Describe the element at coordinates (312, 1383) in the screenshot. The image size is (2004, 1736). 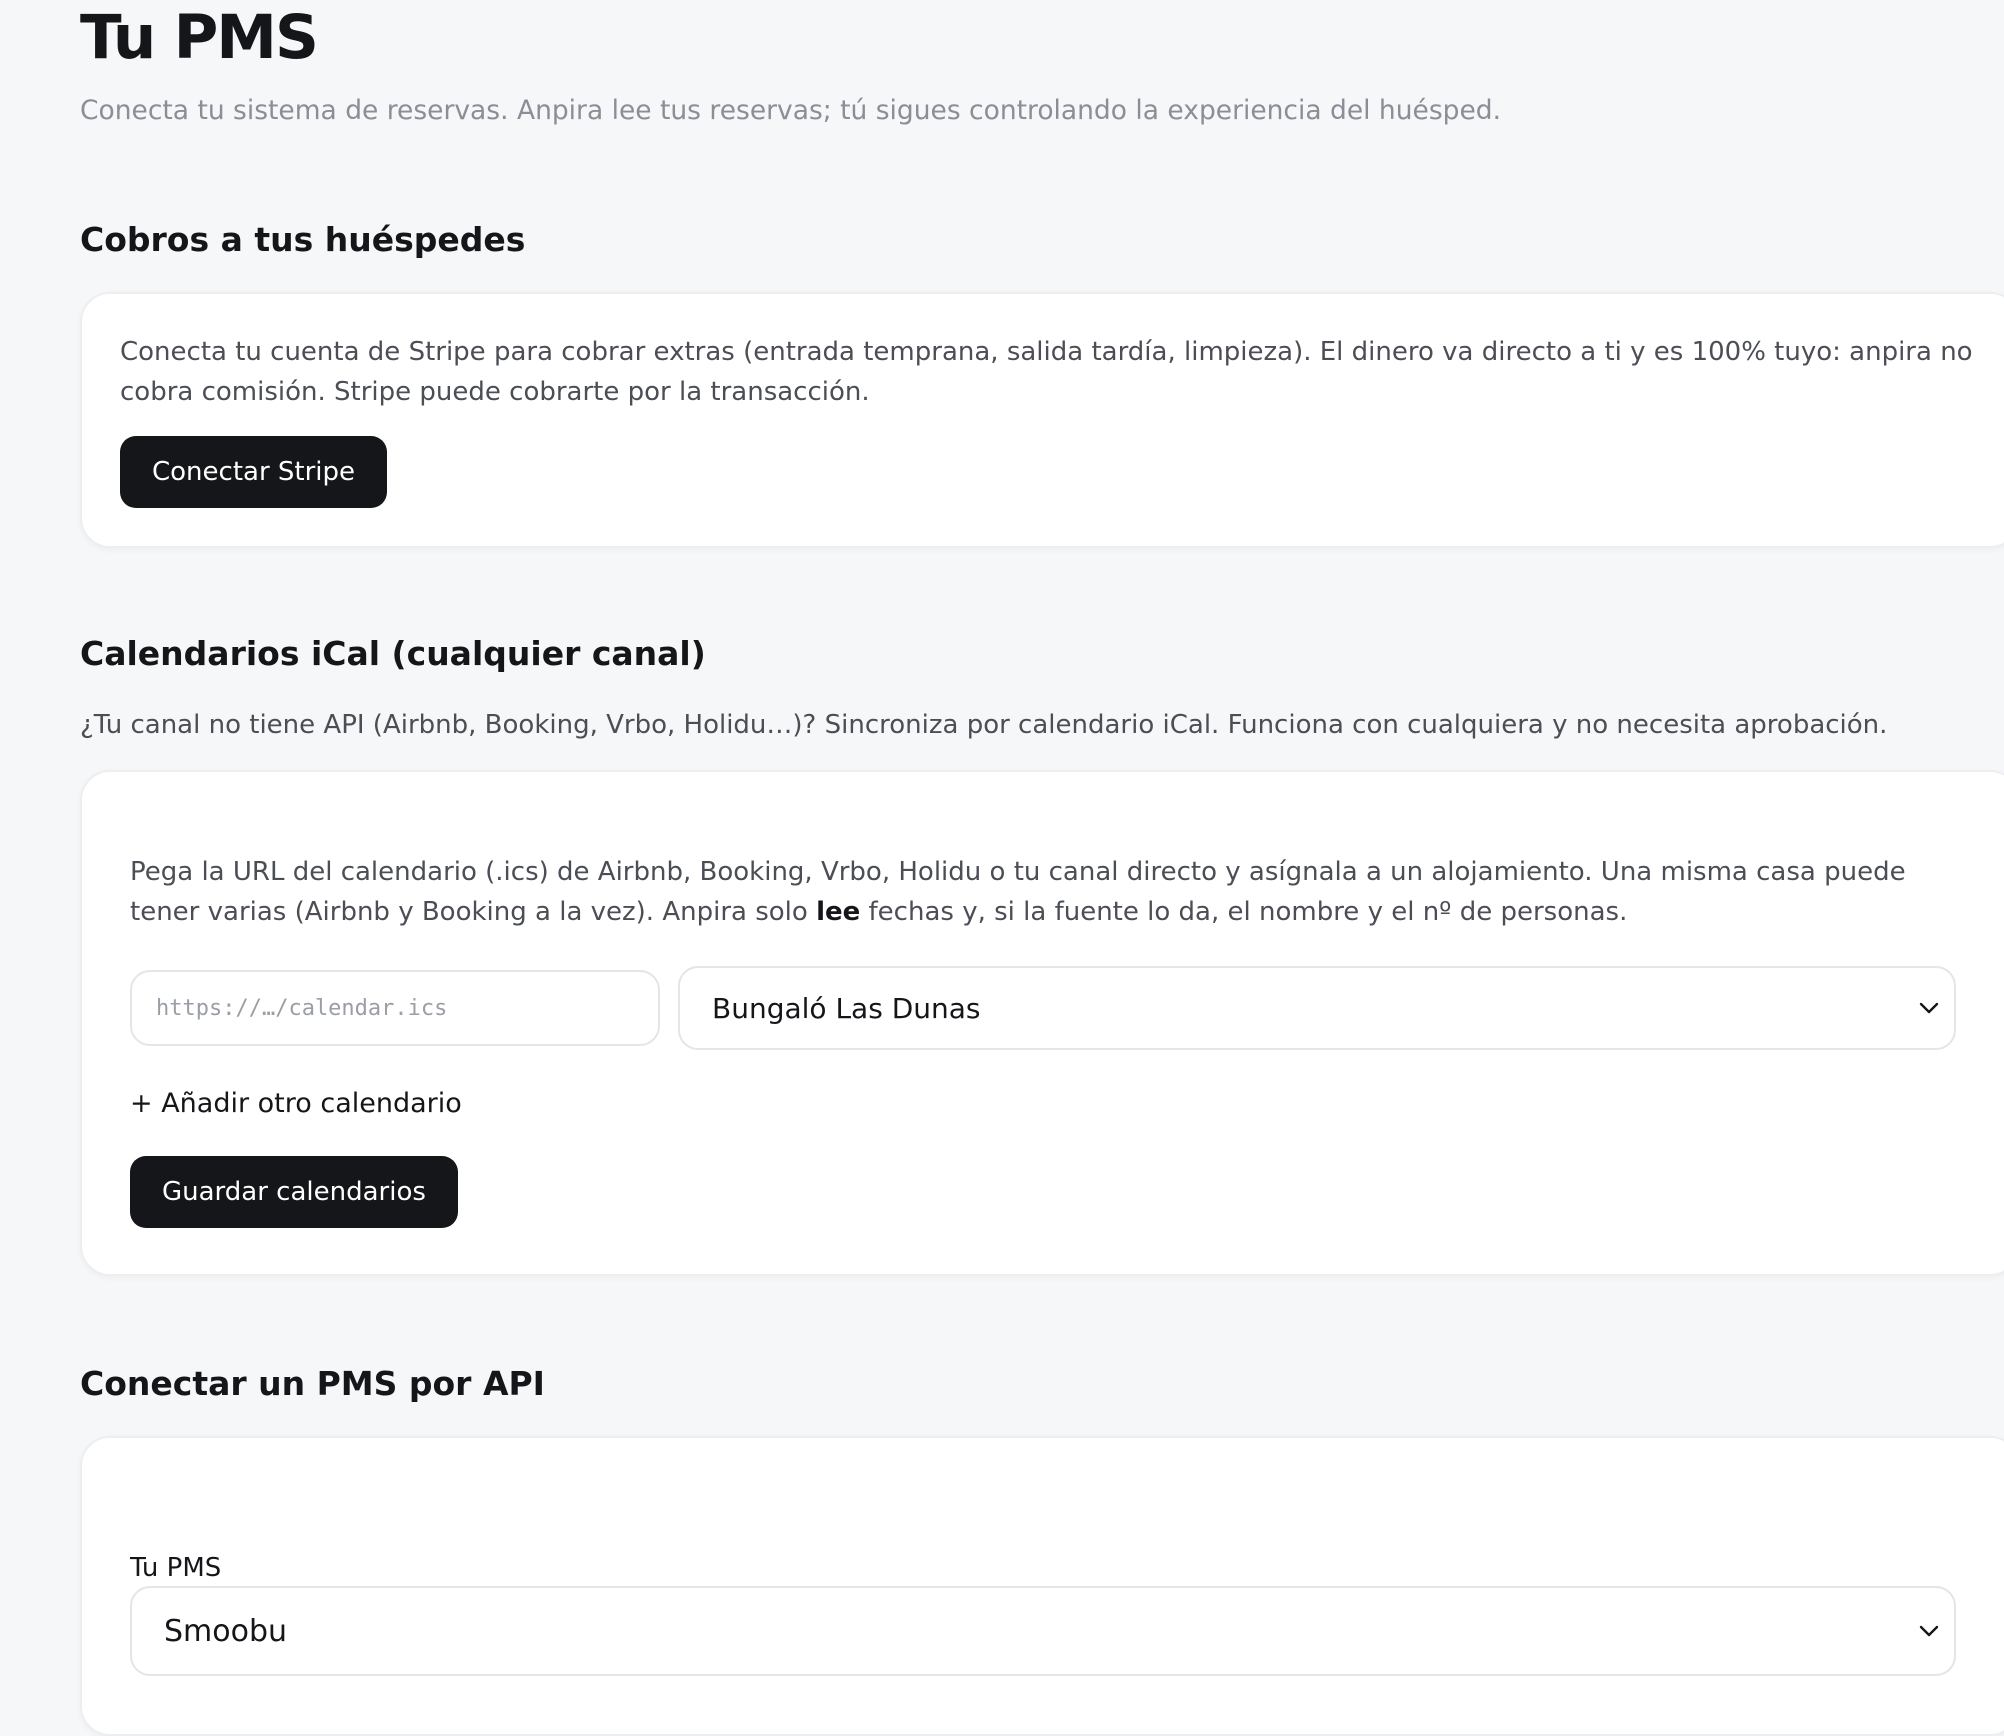
I see `api-heading: Conectar un PMS por API` at that location.